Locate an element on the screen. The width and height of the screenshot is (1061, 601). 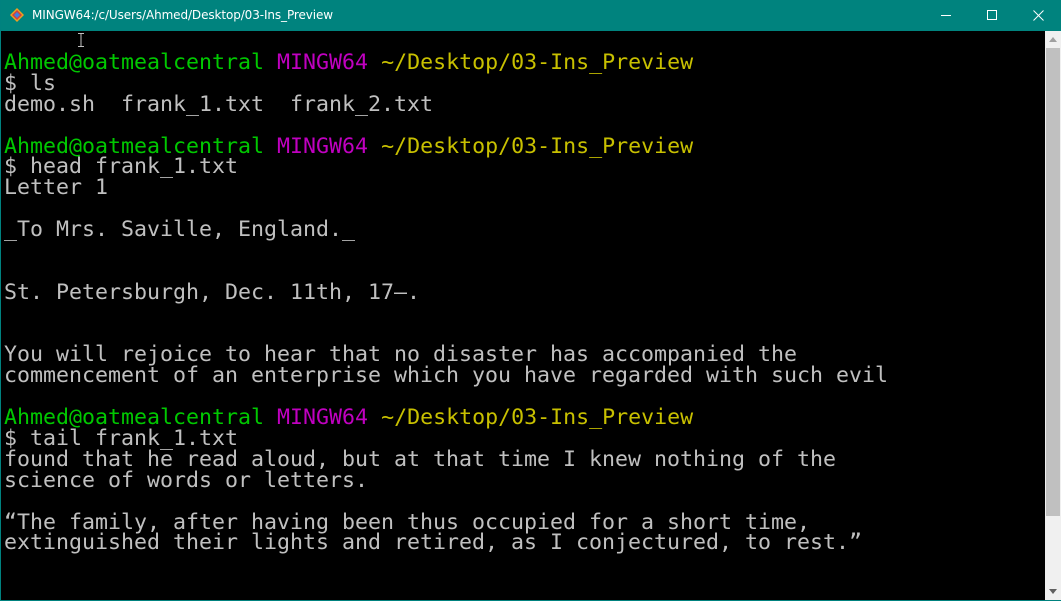
vertical-scrollbar is located at coordinates (1053, 315).